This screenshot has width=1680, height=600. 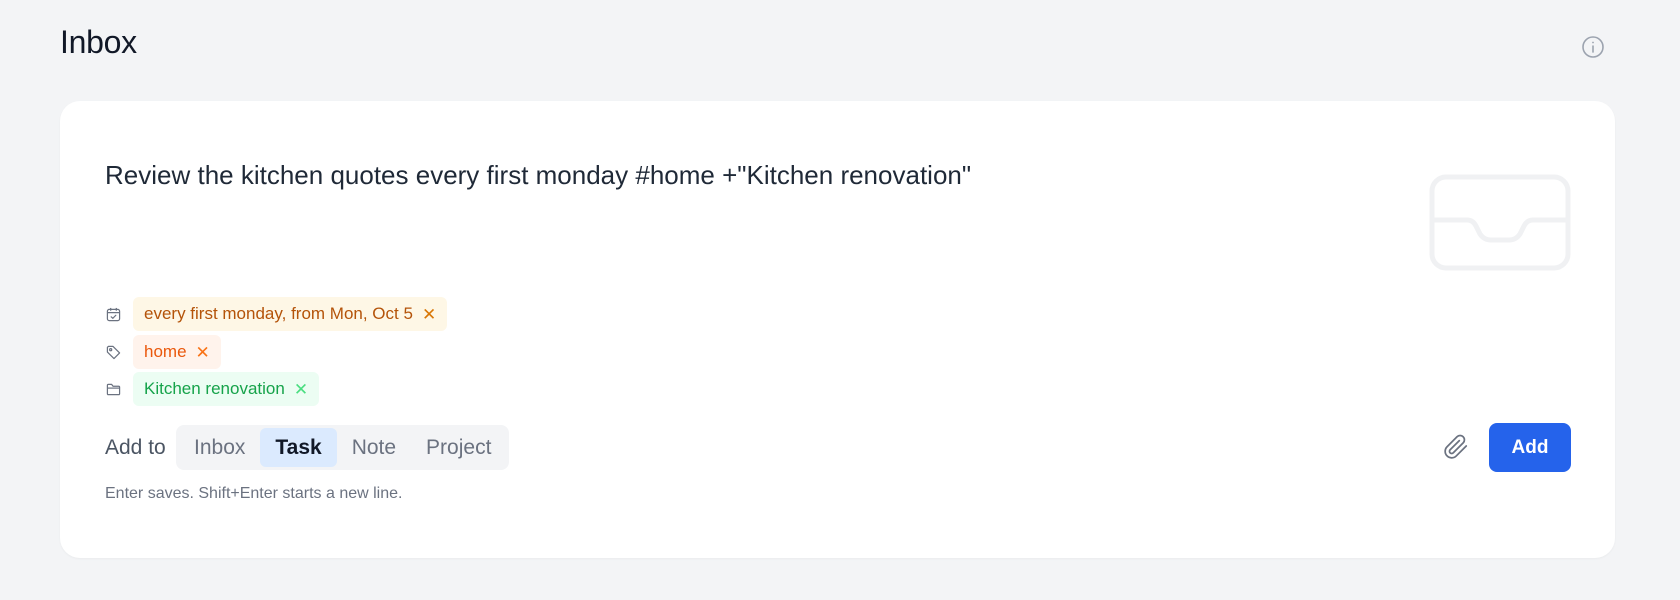 I want to click on schedule-chip: every first monday, from Mon, Oct 5 ✕, so click(x=290, y=314).